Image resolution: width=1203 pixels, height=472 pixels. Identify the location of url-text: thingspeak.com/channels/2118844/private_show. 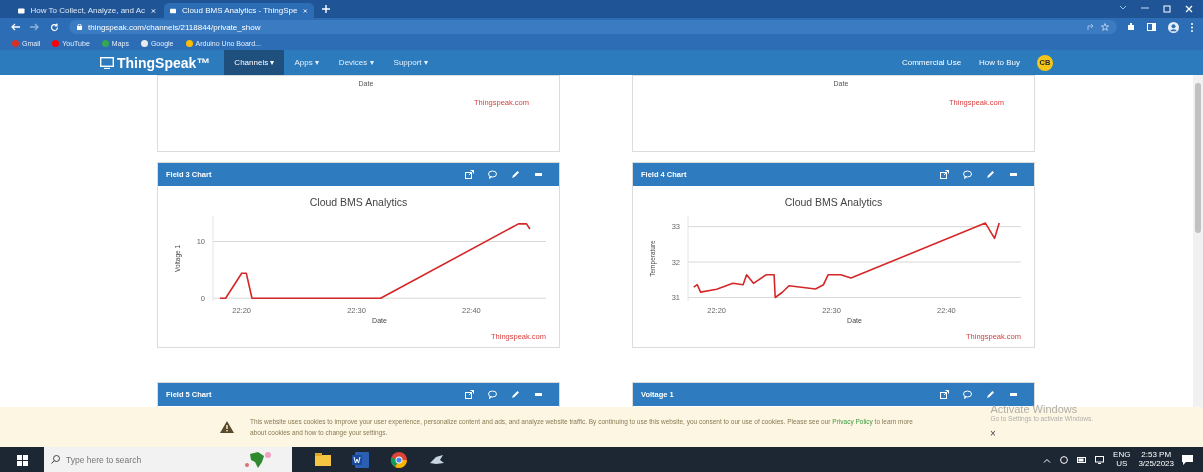
(174, 27).